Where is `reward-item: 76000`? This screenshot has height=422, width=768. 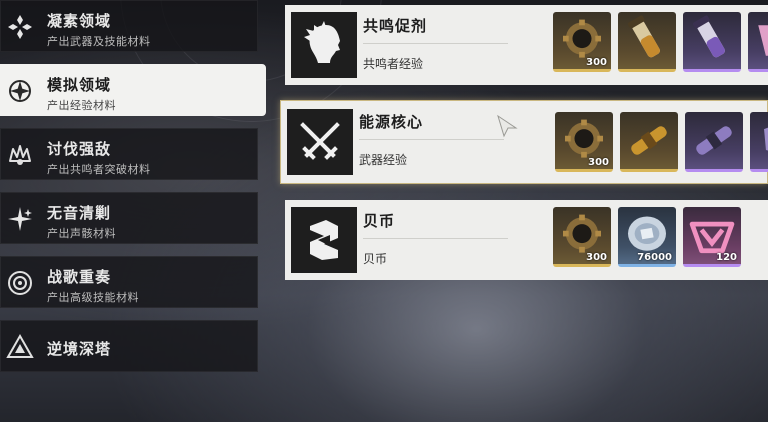 reward-item: 76000 is located at coordinates (647, 237).